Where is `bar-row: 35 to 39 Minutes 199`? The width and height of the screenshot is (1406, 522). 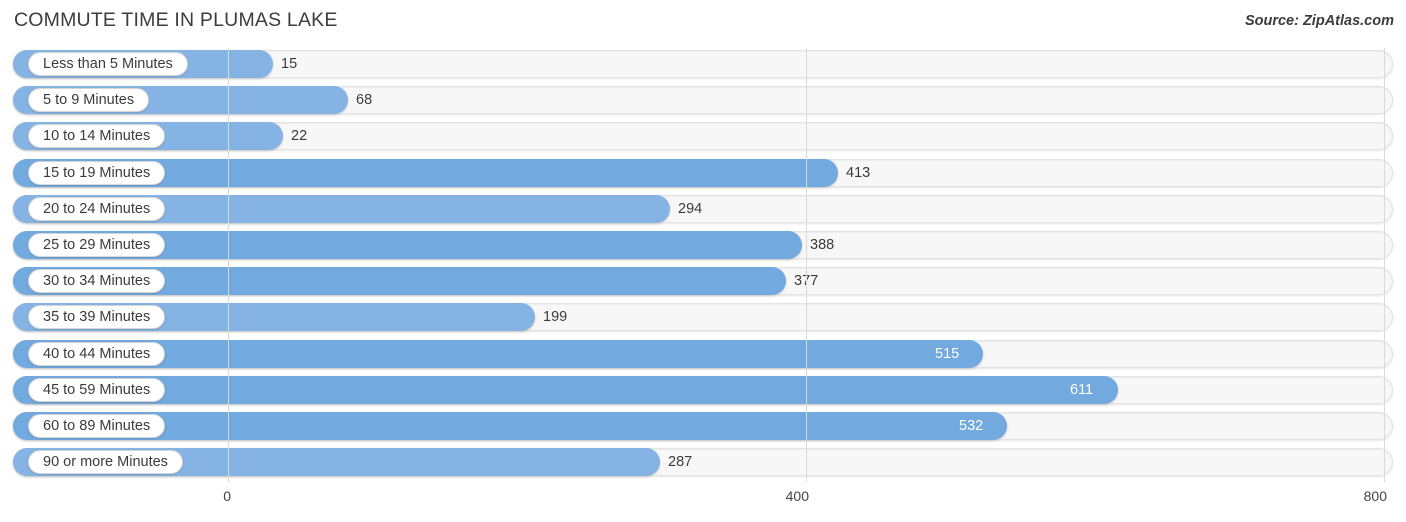 bar-row: 35 to 39 Minutes 199 is located at coordinates (703, 317).